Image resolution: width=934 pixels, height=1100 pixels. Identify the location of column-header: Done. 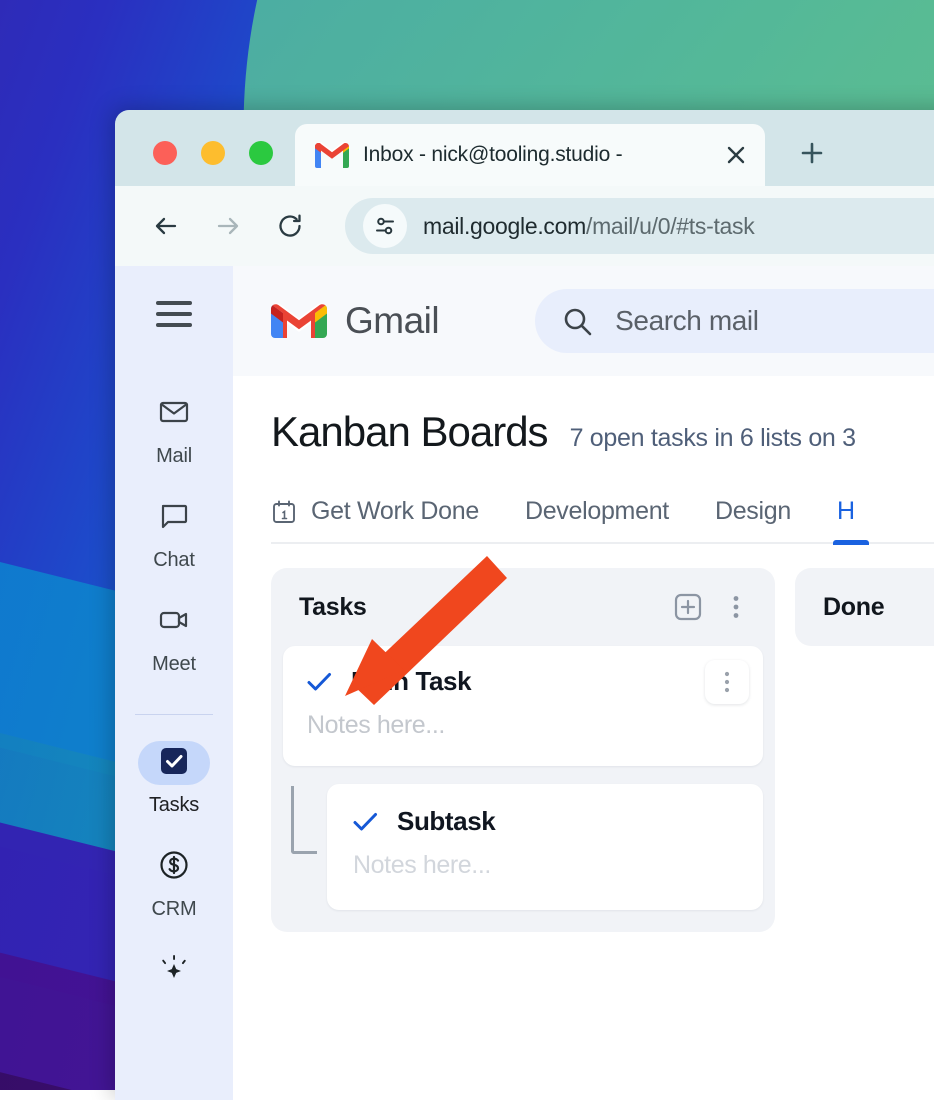
(864, 607).